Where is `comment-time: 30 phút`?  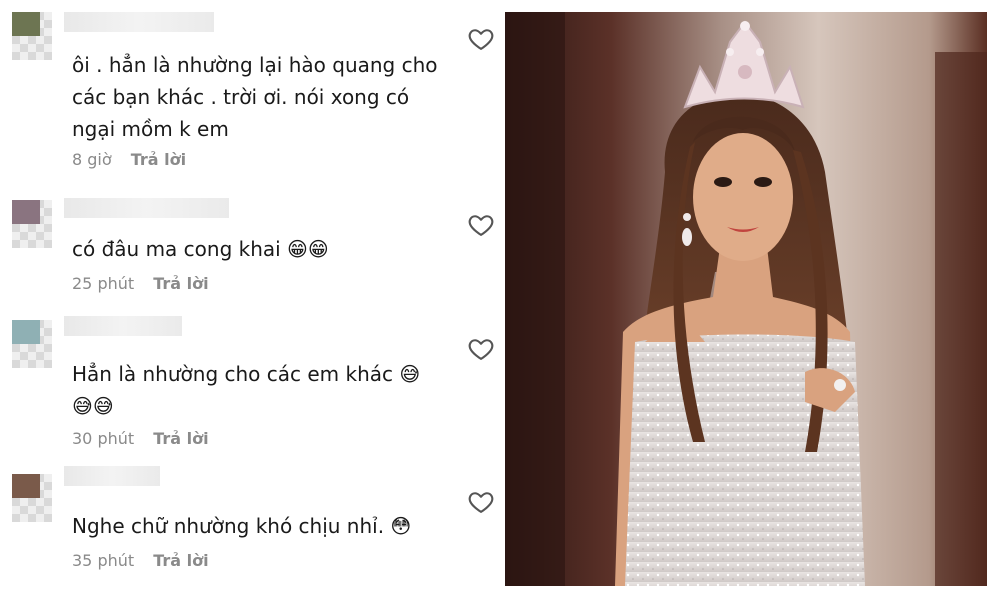
comment-time: 30 phút is located at coordinates (103, 438).